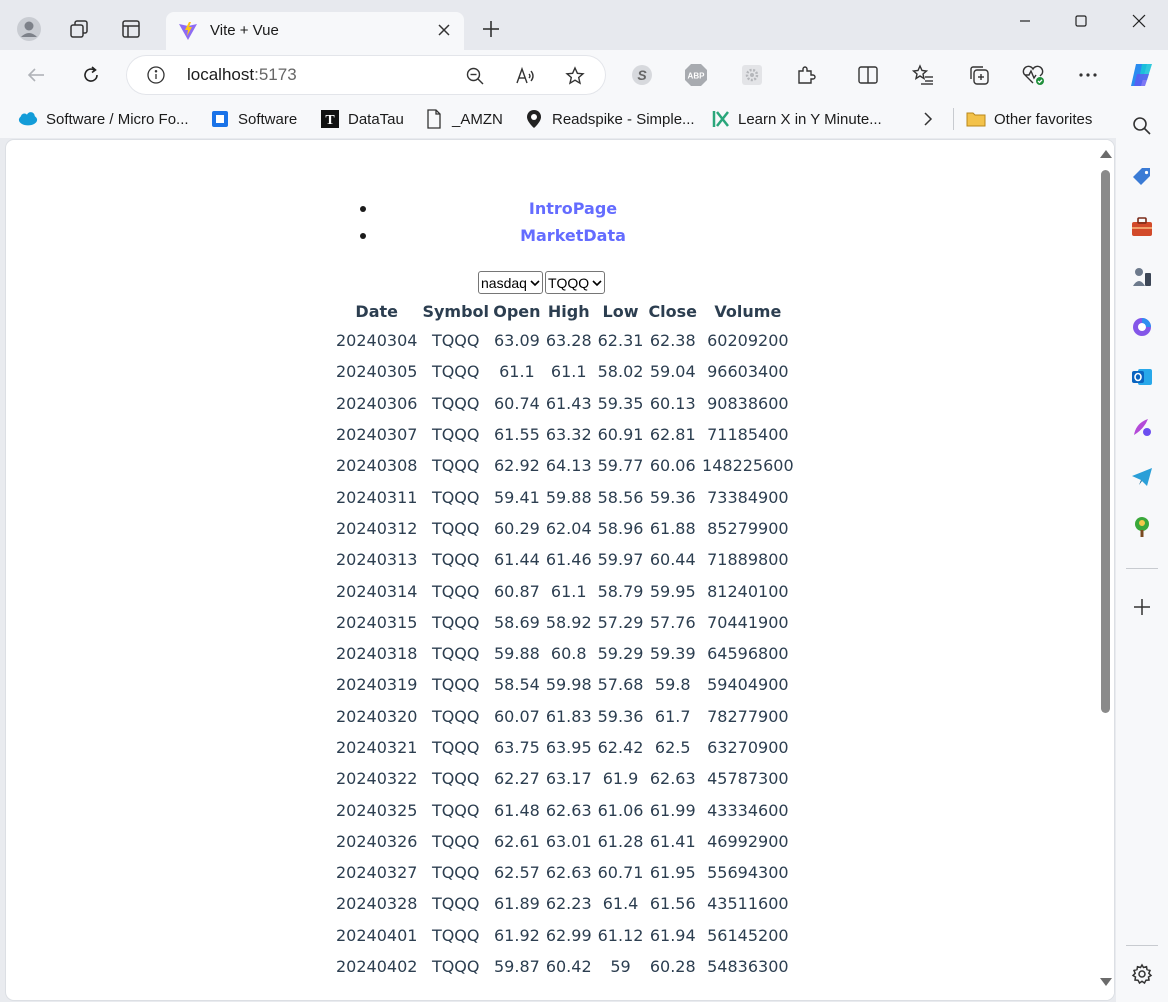 The width and height of the screenshot is (1168, 1002). Describe the element at coordinates (377, 622) in the screenshot. I see `cell-date: 20240315` at that location.